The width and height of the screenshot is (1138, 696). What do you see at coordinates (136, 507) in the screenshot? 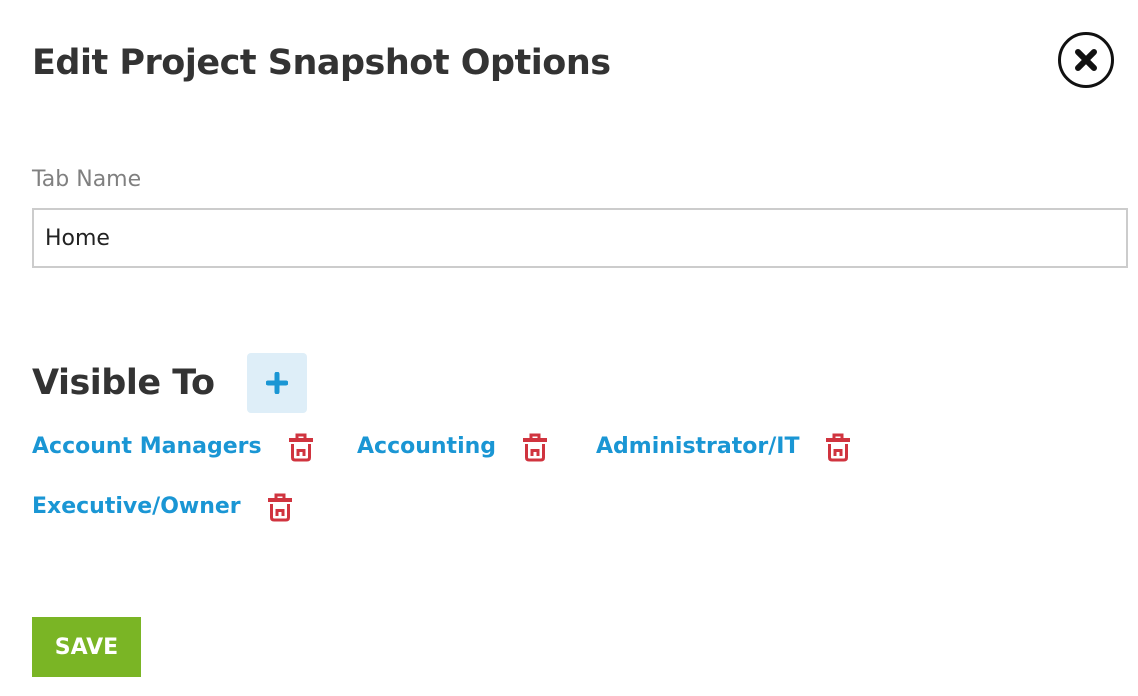
I see `role-link-executive-owner: Executive/Owner` at bounding box center [136, 507].